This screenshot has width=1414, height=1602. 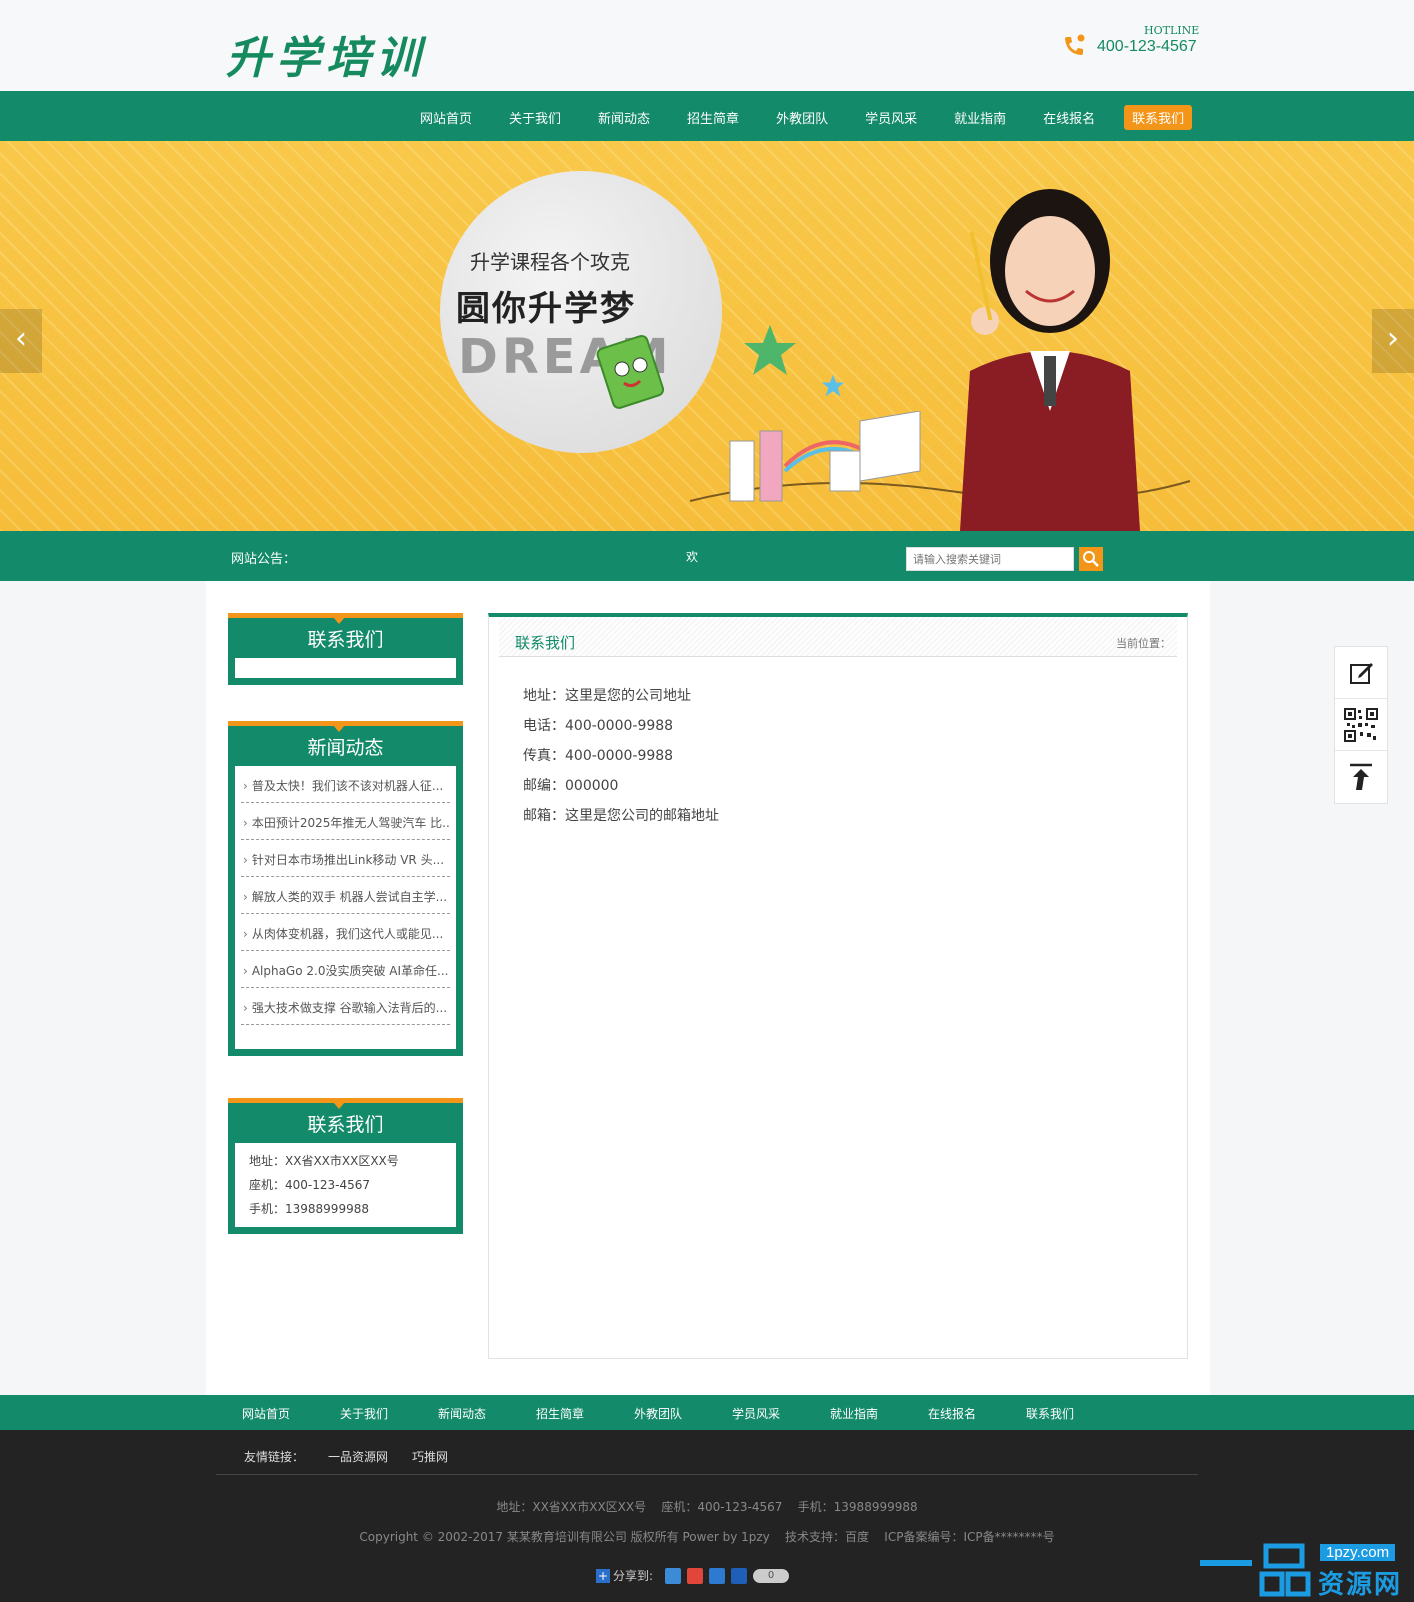 I want to click on footer-nav-item: 在线报名, so click(x=977, y=1413).